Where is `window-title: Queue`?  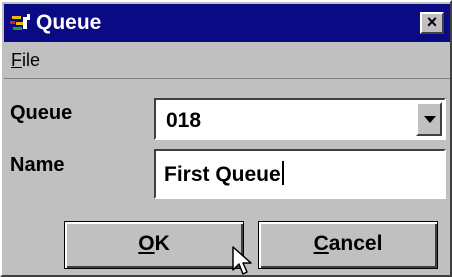
window-title: Queue is located at coordinates (69, 22).